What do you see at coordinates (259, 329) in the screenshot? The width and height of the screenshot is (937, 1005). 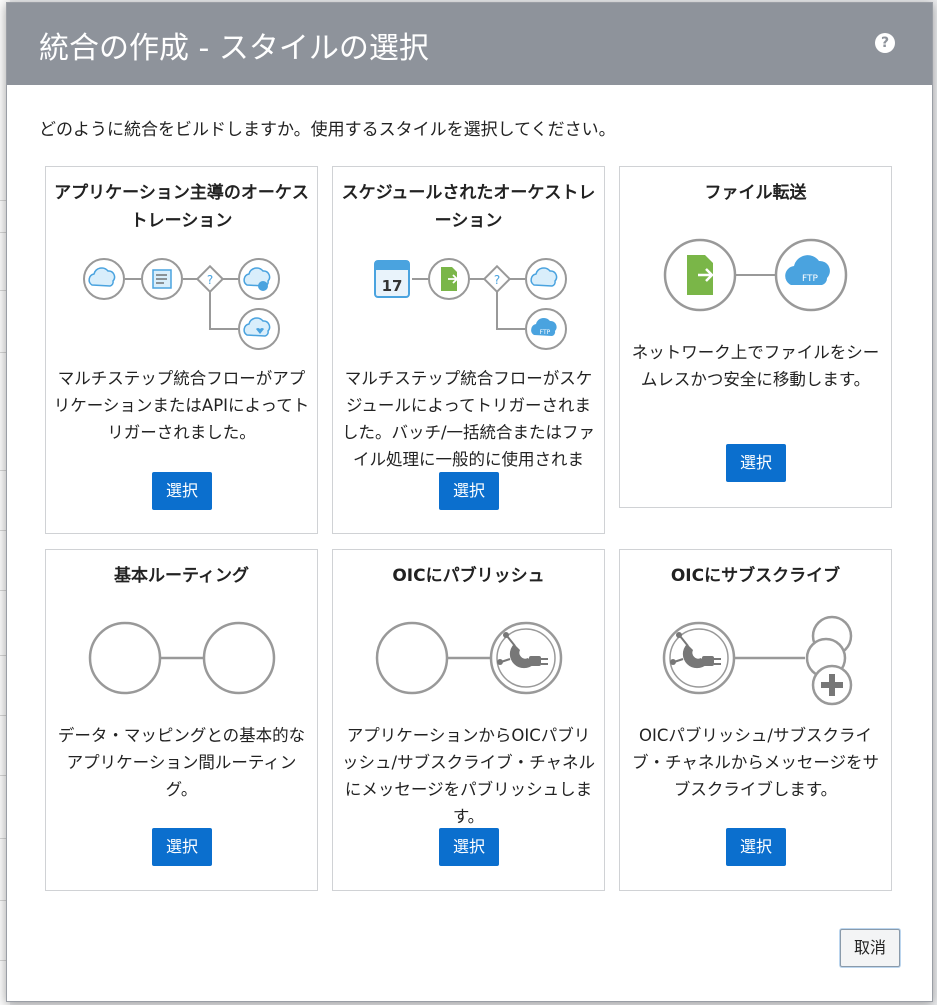 I see `cloud-heart-icon` at bounding box center [259, 329].